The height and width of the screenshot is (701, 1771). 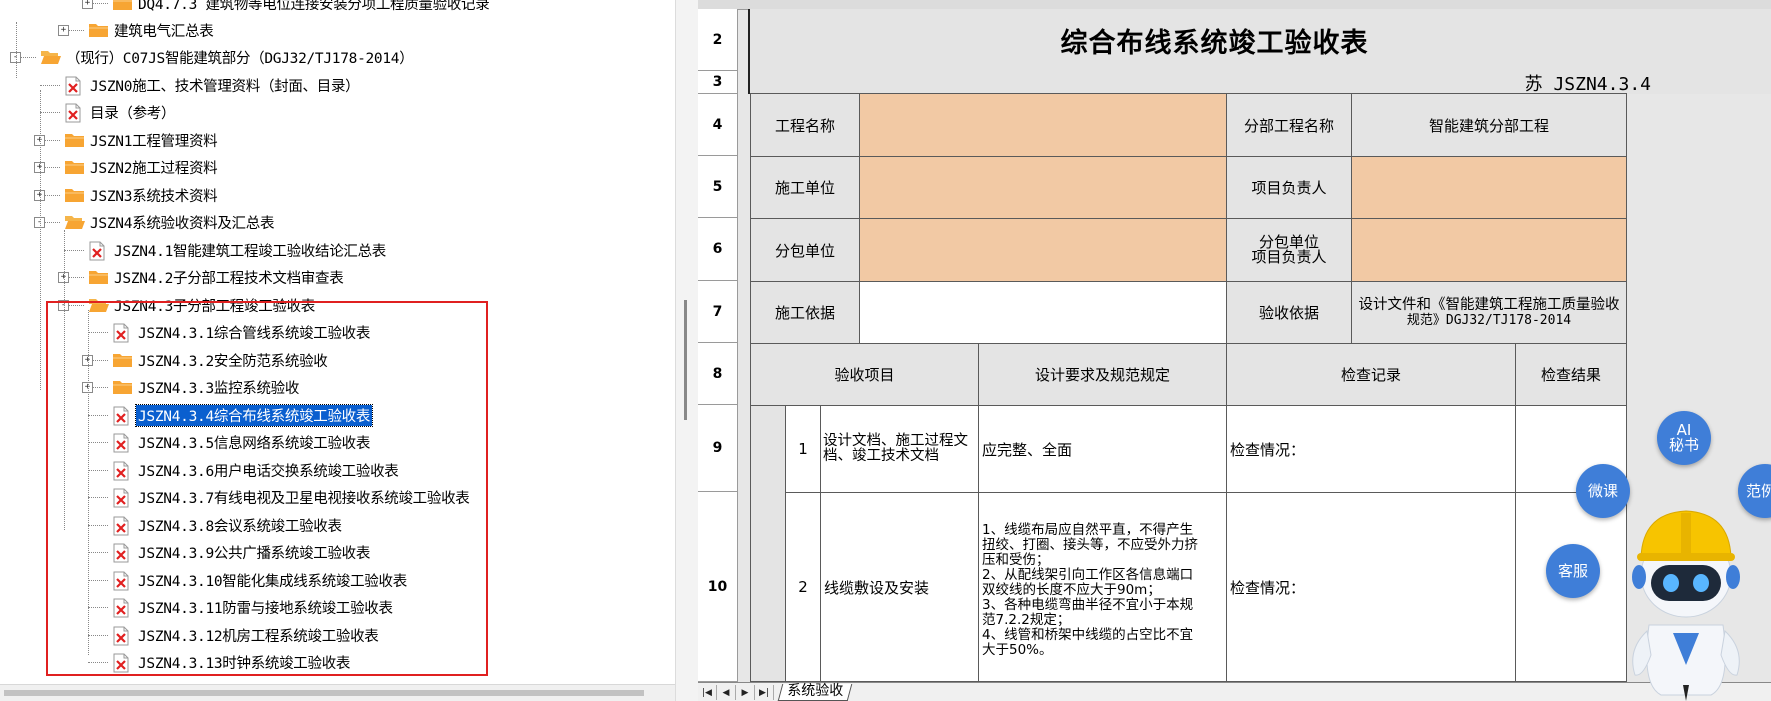 I want to click on assistant-robot-icon, so click(x=1686, y=603).